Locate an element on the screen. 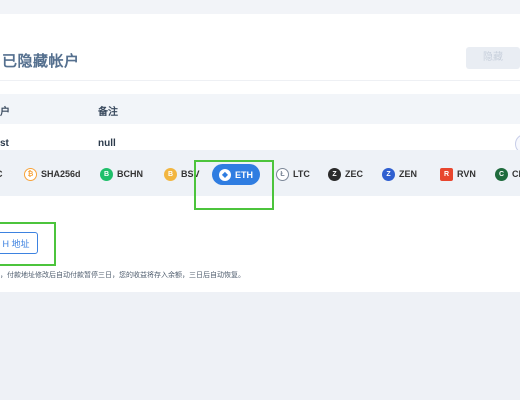 This screenshot has width=520, height=400. coin-tab-bchn: B BCHN is located at coordinates (121, 174).